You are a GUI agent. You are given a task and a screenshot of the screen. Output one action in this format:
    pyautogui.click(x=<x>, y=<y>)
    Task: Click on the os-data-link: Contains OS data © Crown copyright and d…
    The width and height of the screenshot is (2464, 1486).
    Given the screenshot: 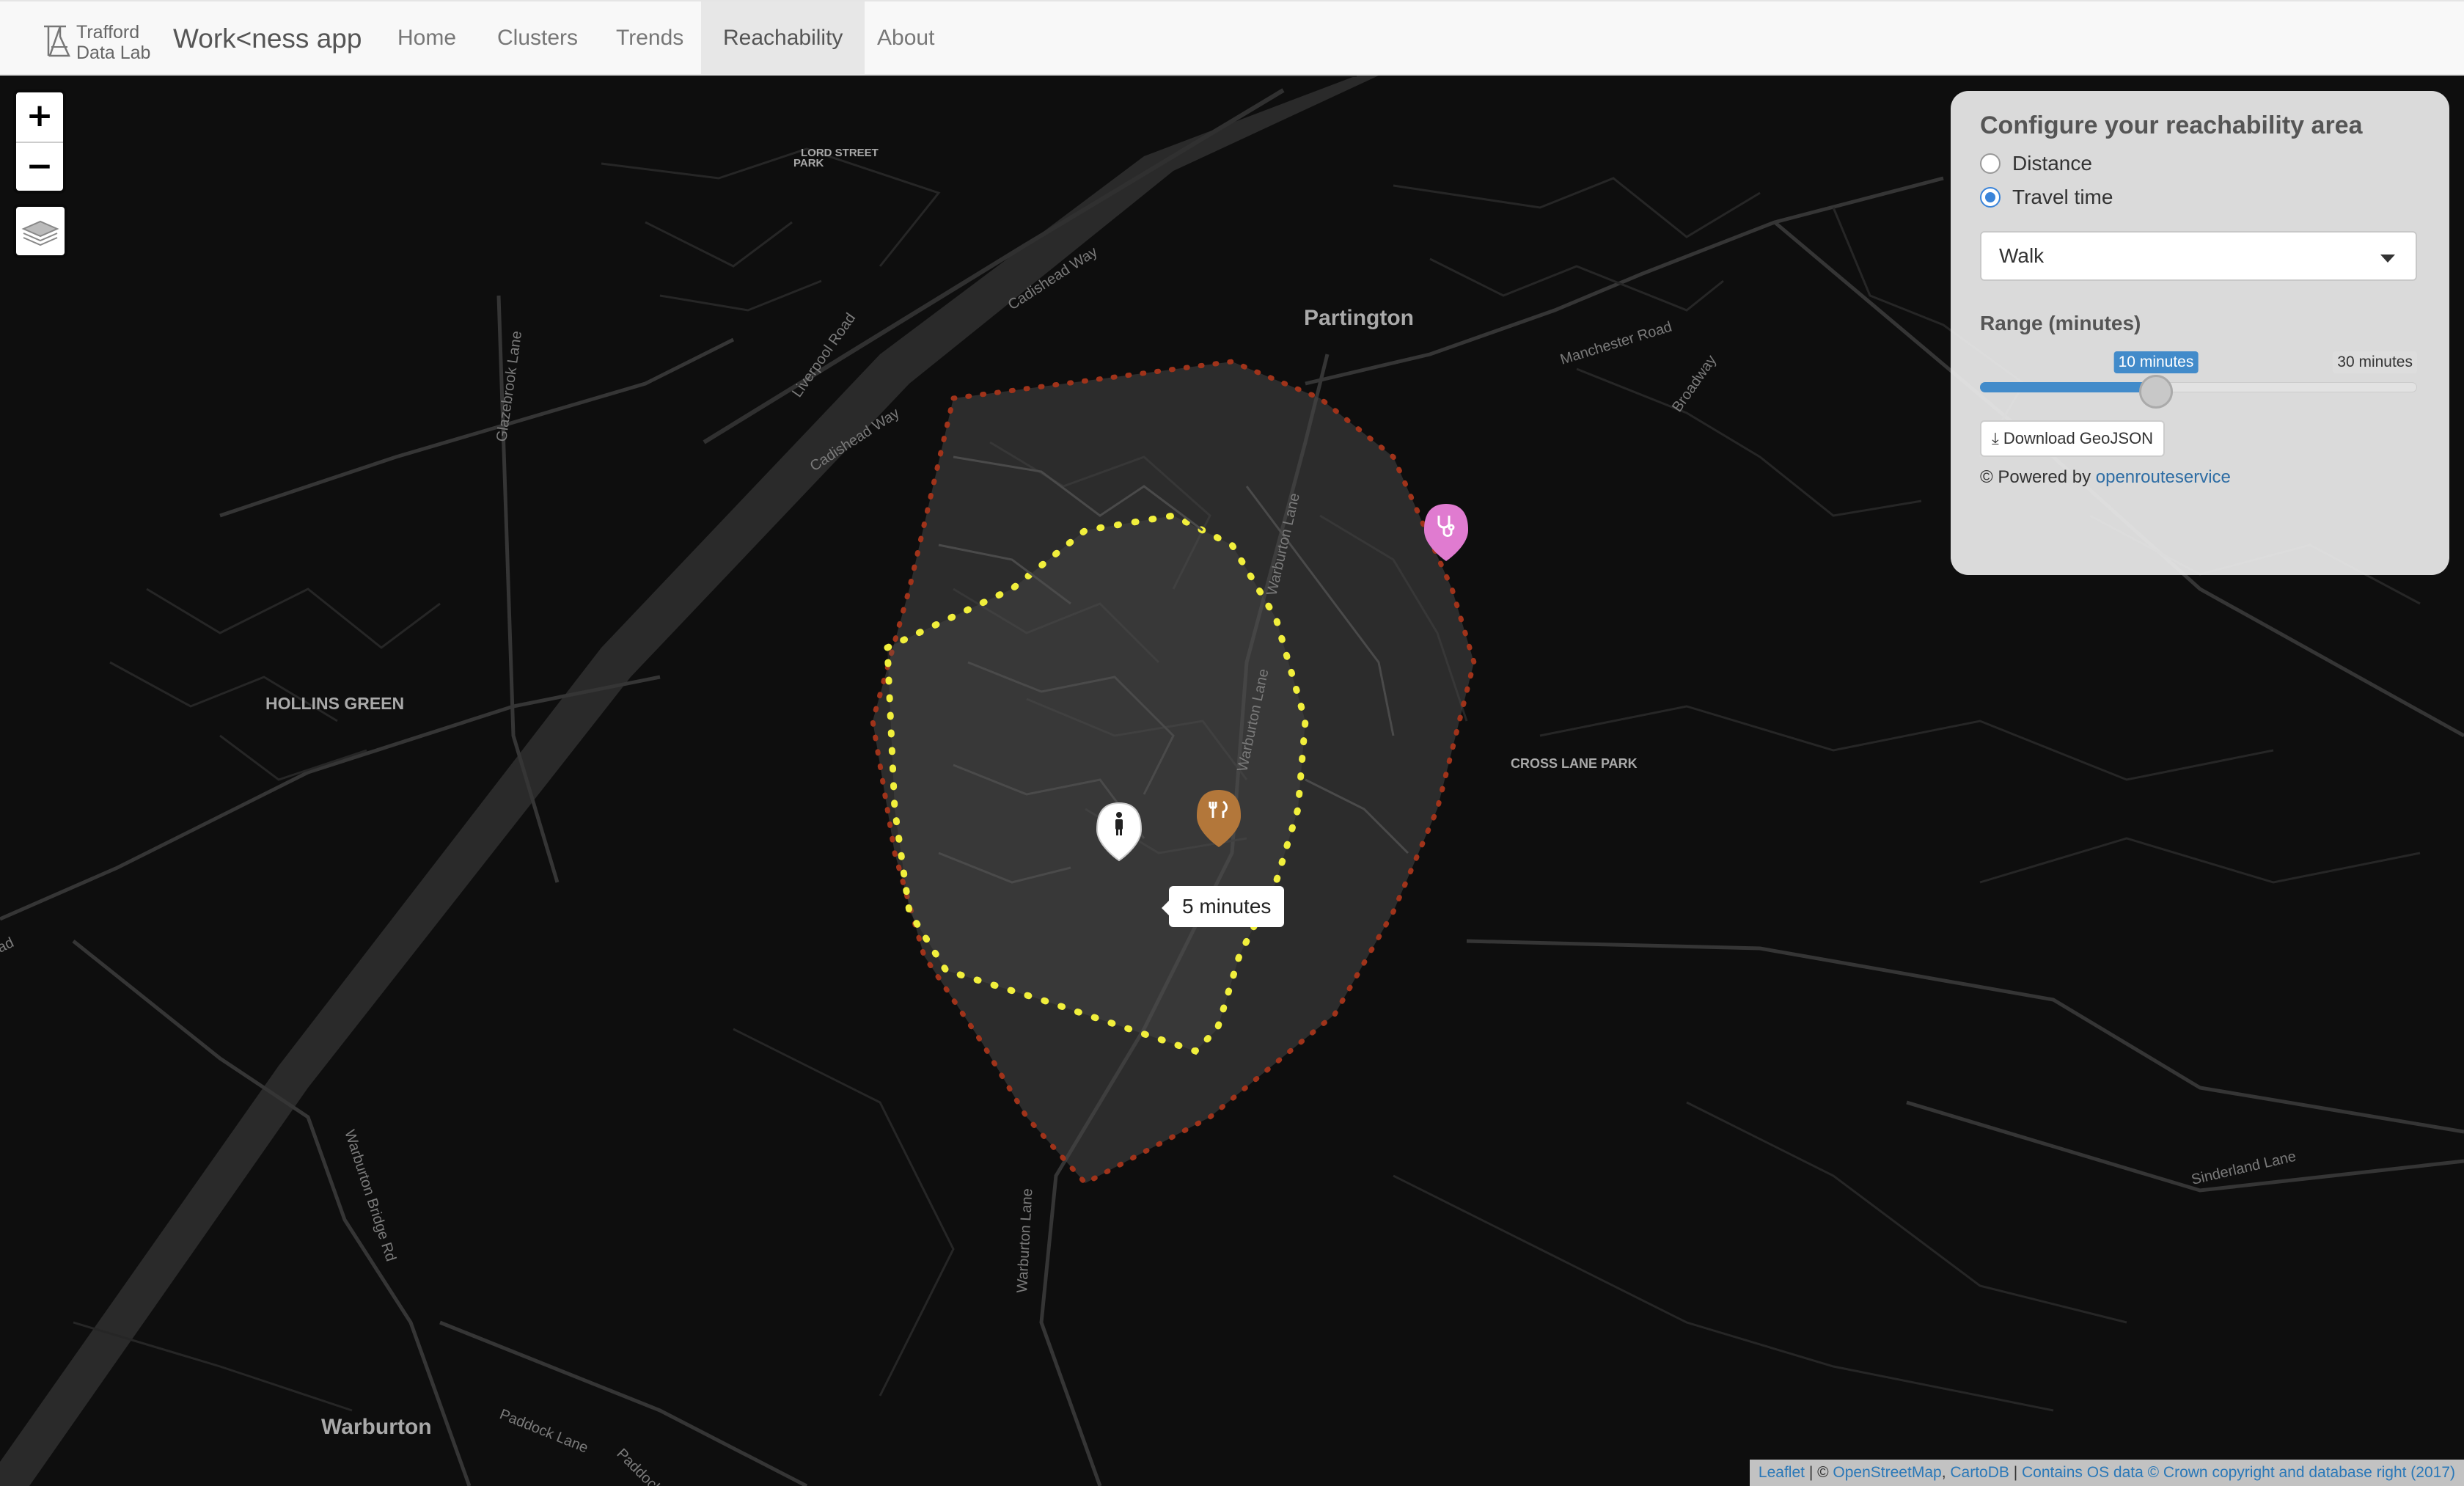 What is the action you would take?
    pyautogui.click(x=2238, y=1472)
    